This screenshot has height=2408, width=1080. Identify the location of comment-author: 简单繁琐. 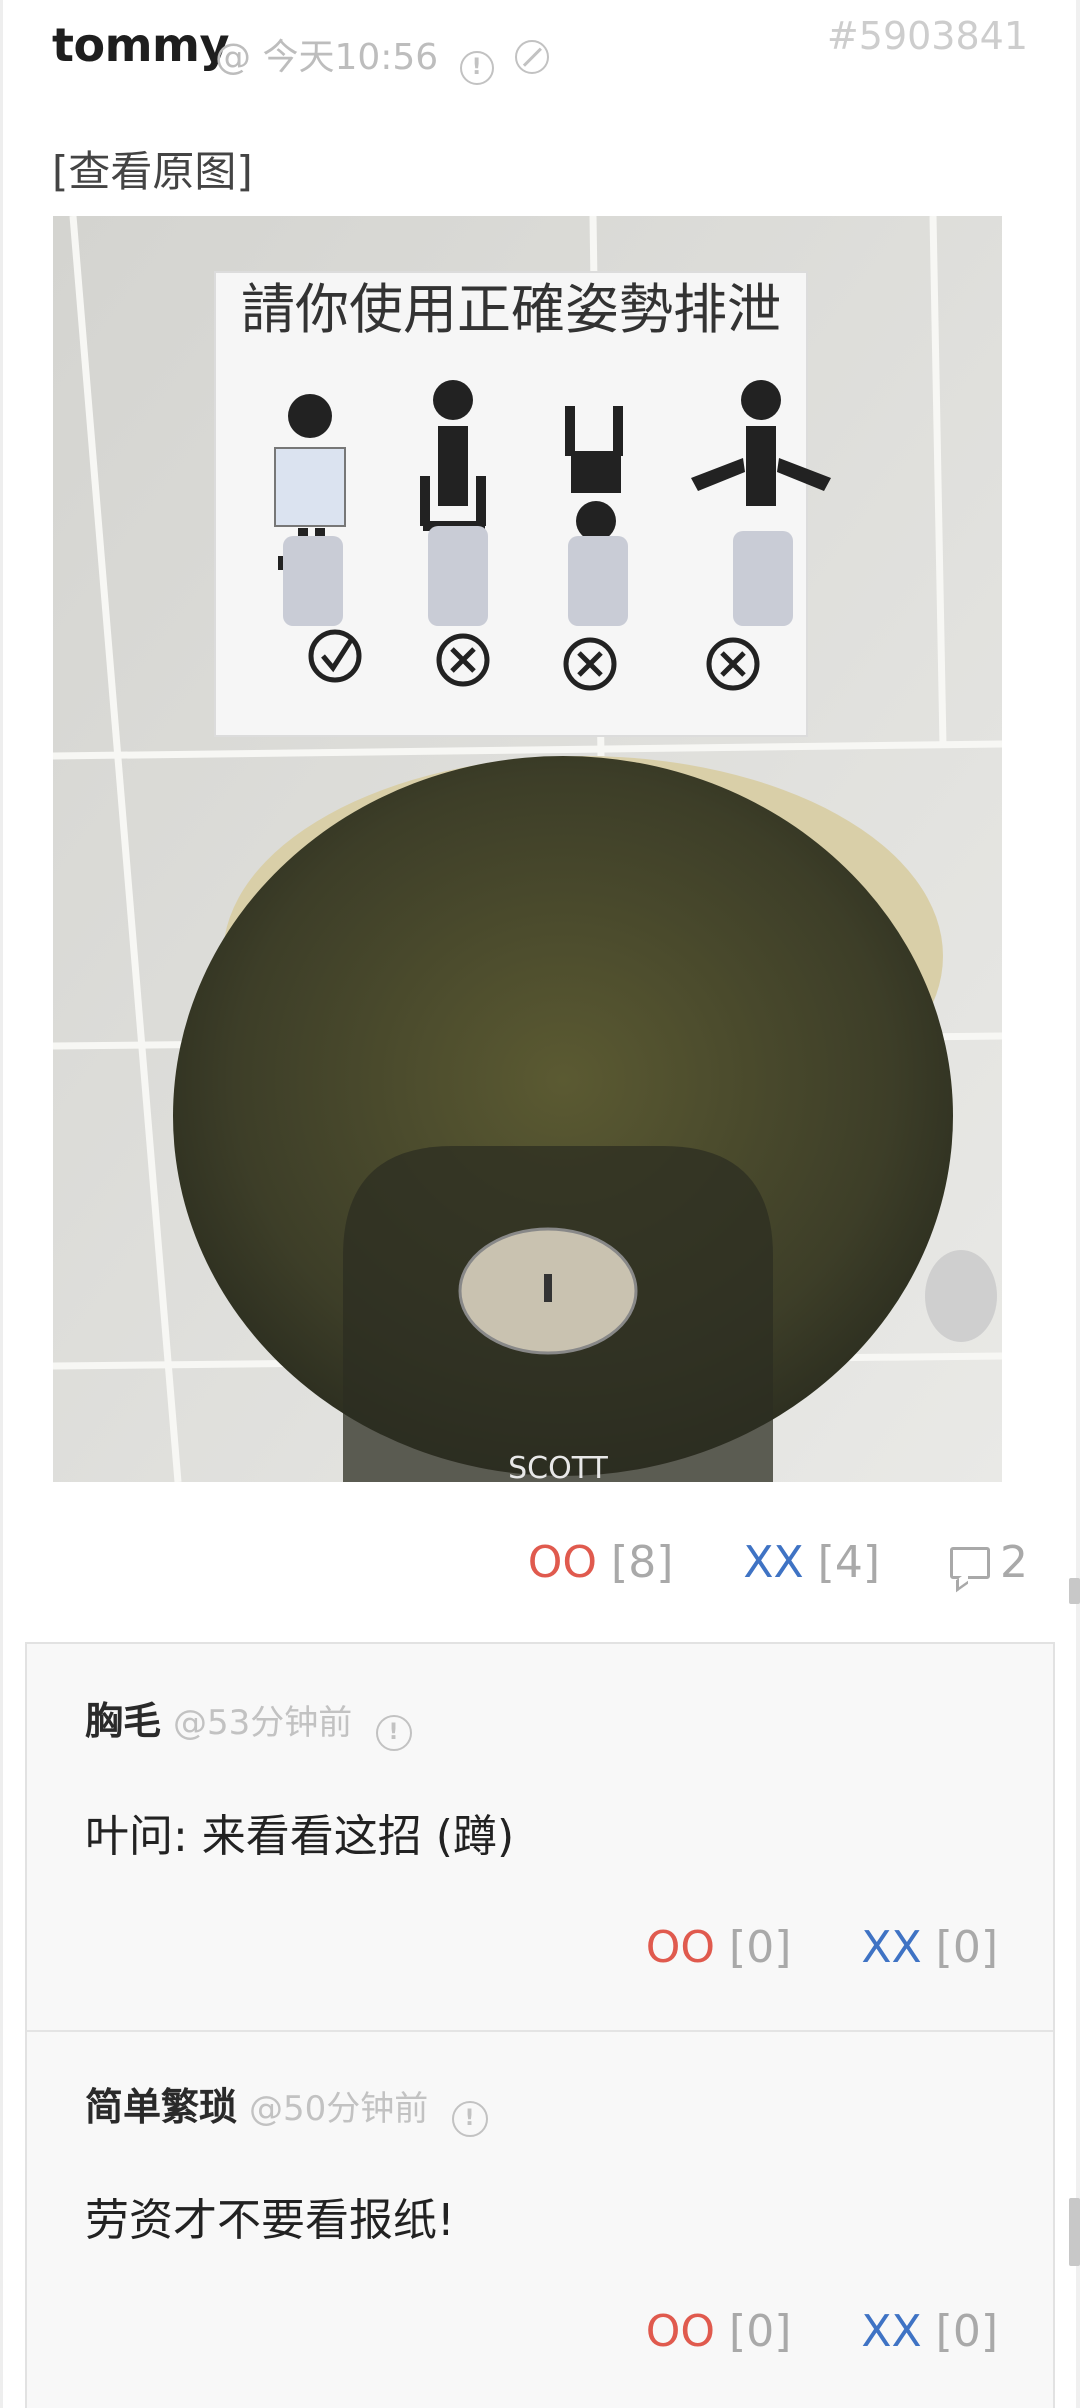
(161, 2107).